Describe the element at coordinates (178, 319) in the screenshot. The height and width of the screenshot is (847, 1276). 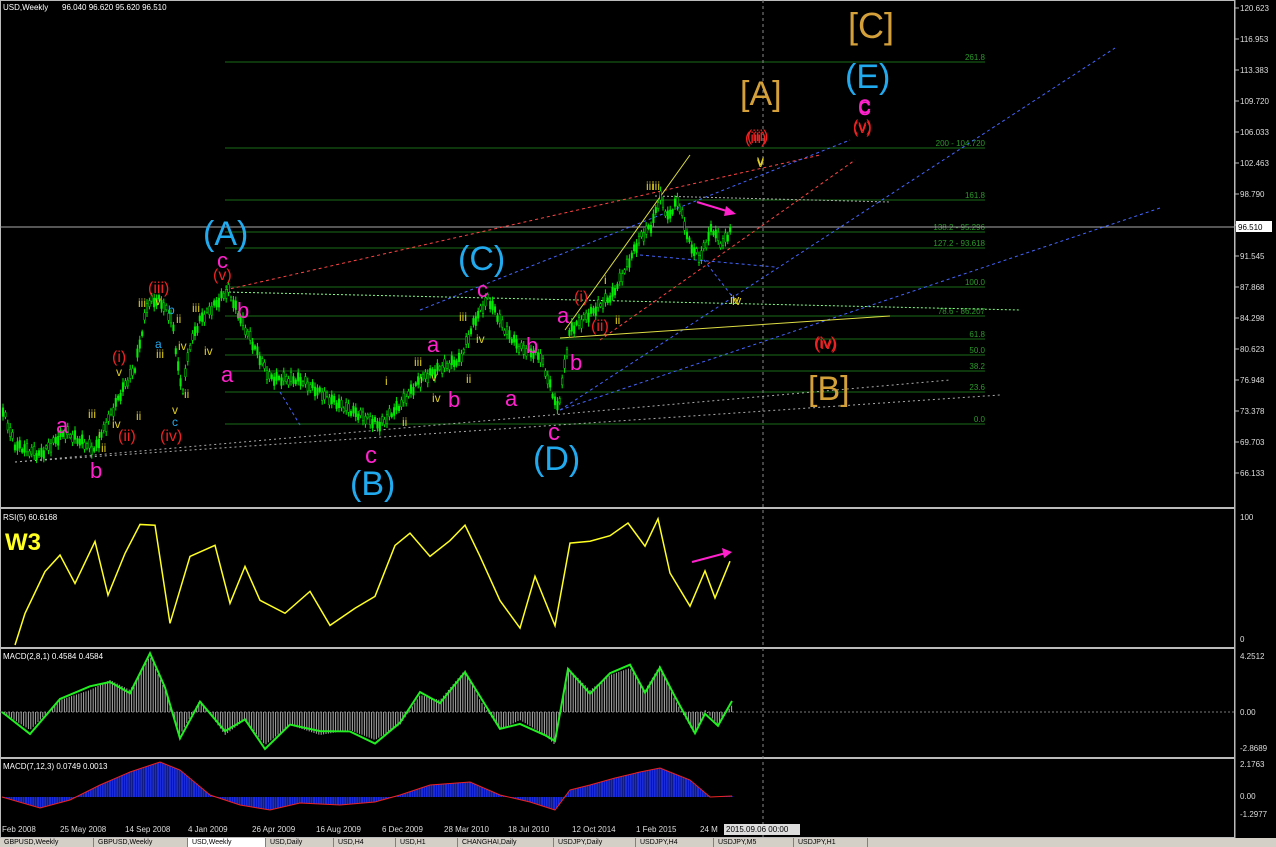
I see `wave-label: ii` at that location.